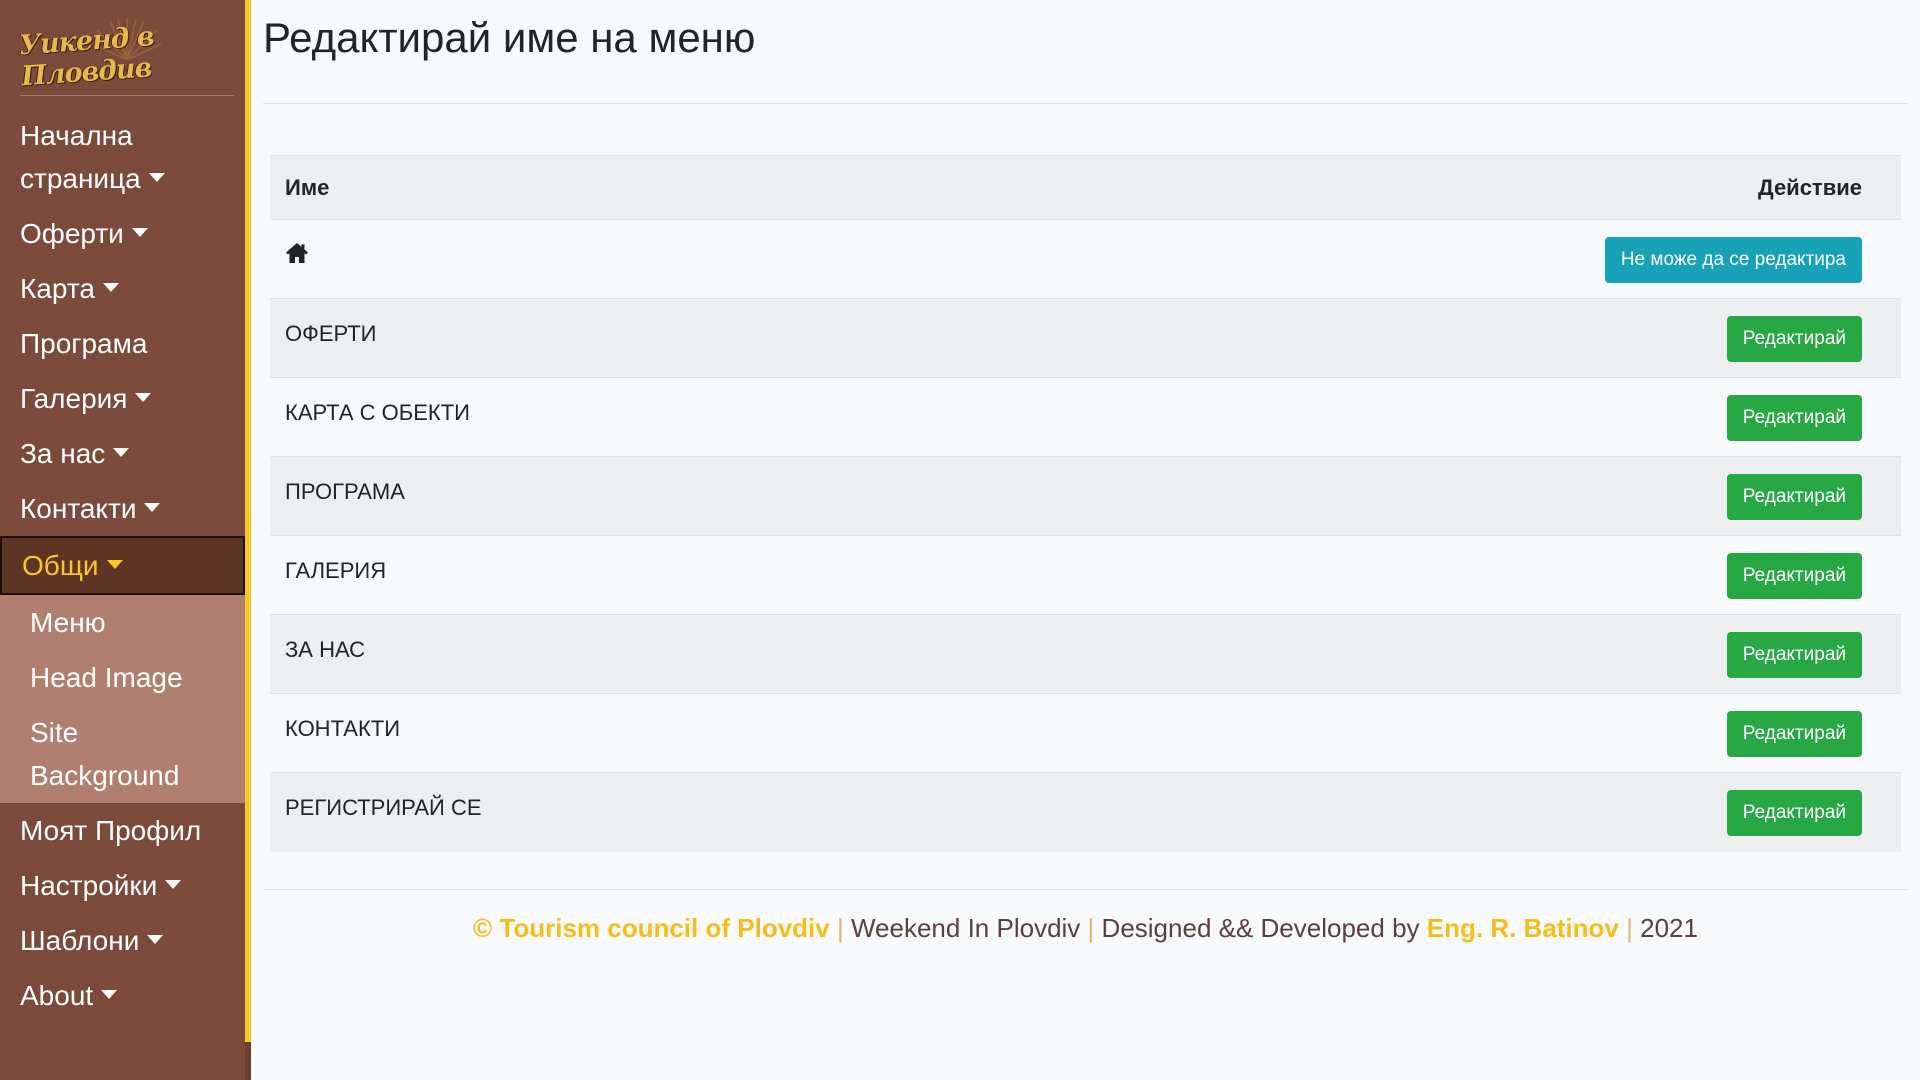 Image resolution: width=1920 pixels, height=1080 pixels. I want to click on sidebar-item-label: Шаблони, so click(80, 940).